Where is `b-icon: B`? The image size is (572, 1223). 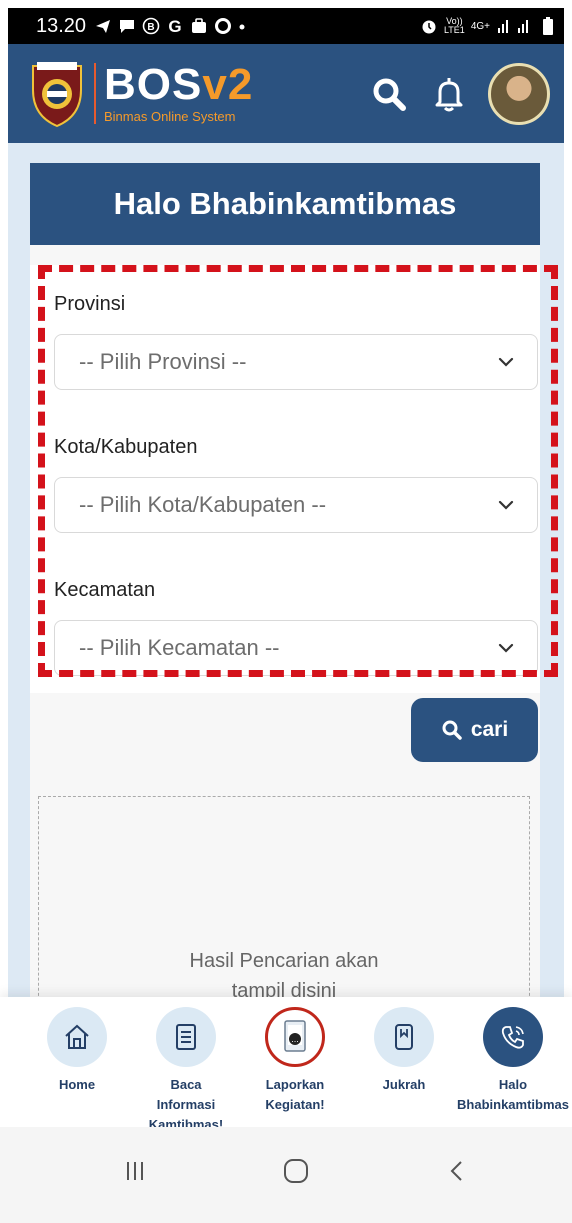
b-icon: B is located at coordinates (151, 26).